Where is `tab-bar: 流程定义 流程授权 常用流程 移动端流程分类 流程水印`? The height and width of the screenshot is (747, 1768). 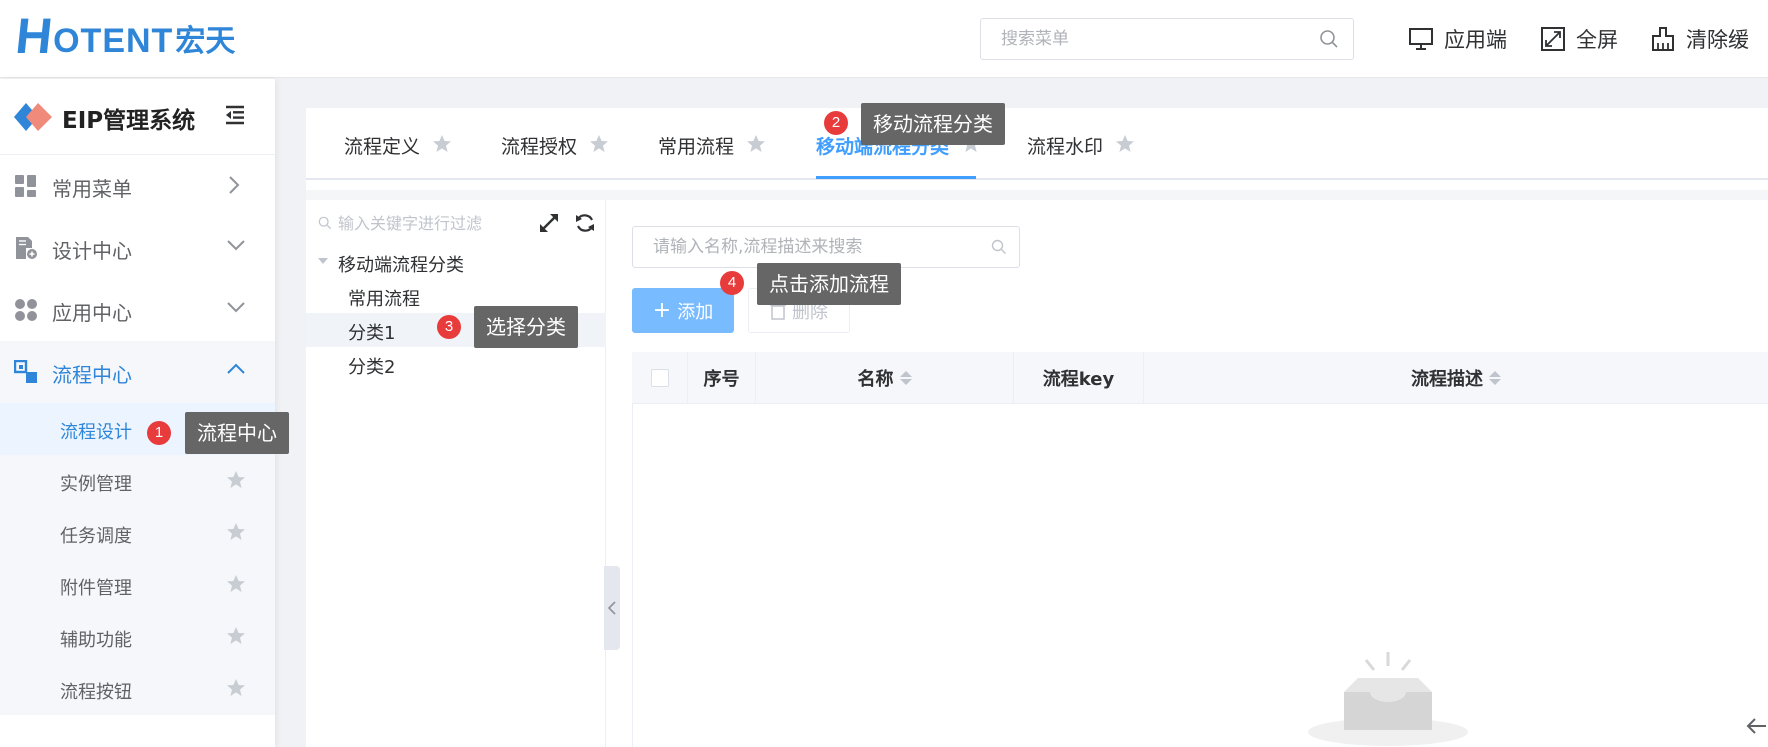
tab-bar: 流程定义 流程授权 常用流程 移动端流程分类 流程水印 is located at coordinates (1037, 144).